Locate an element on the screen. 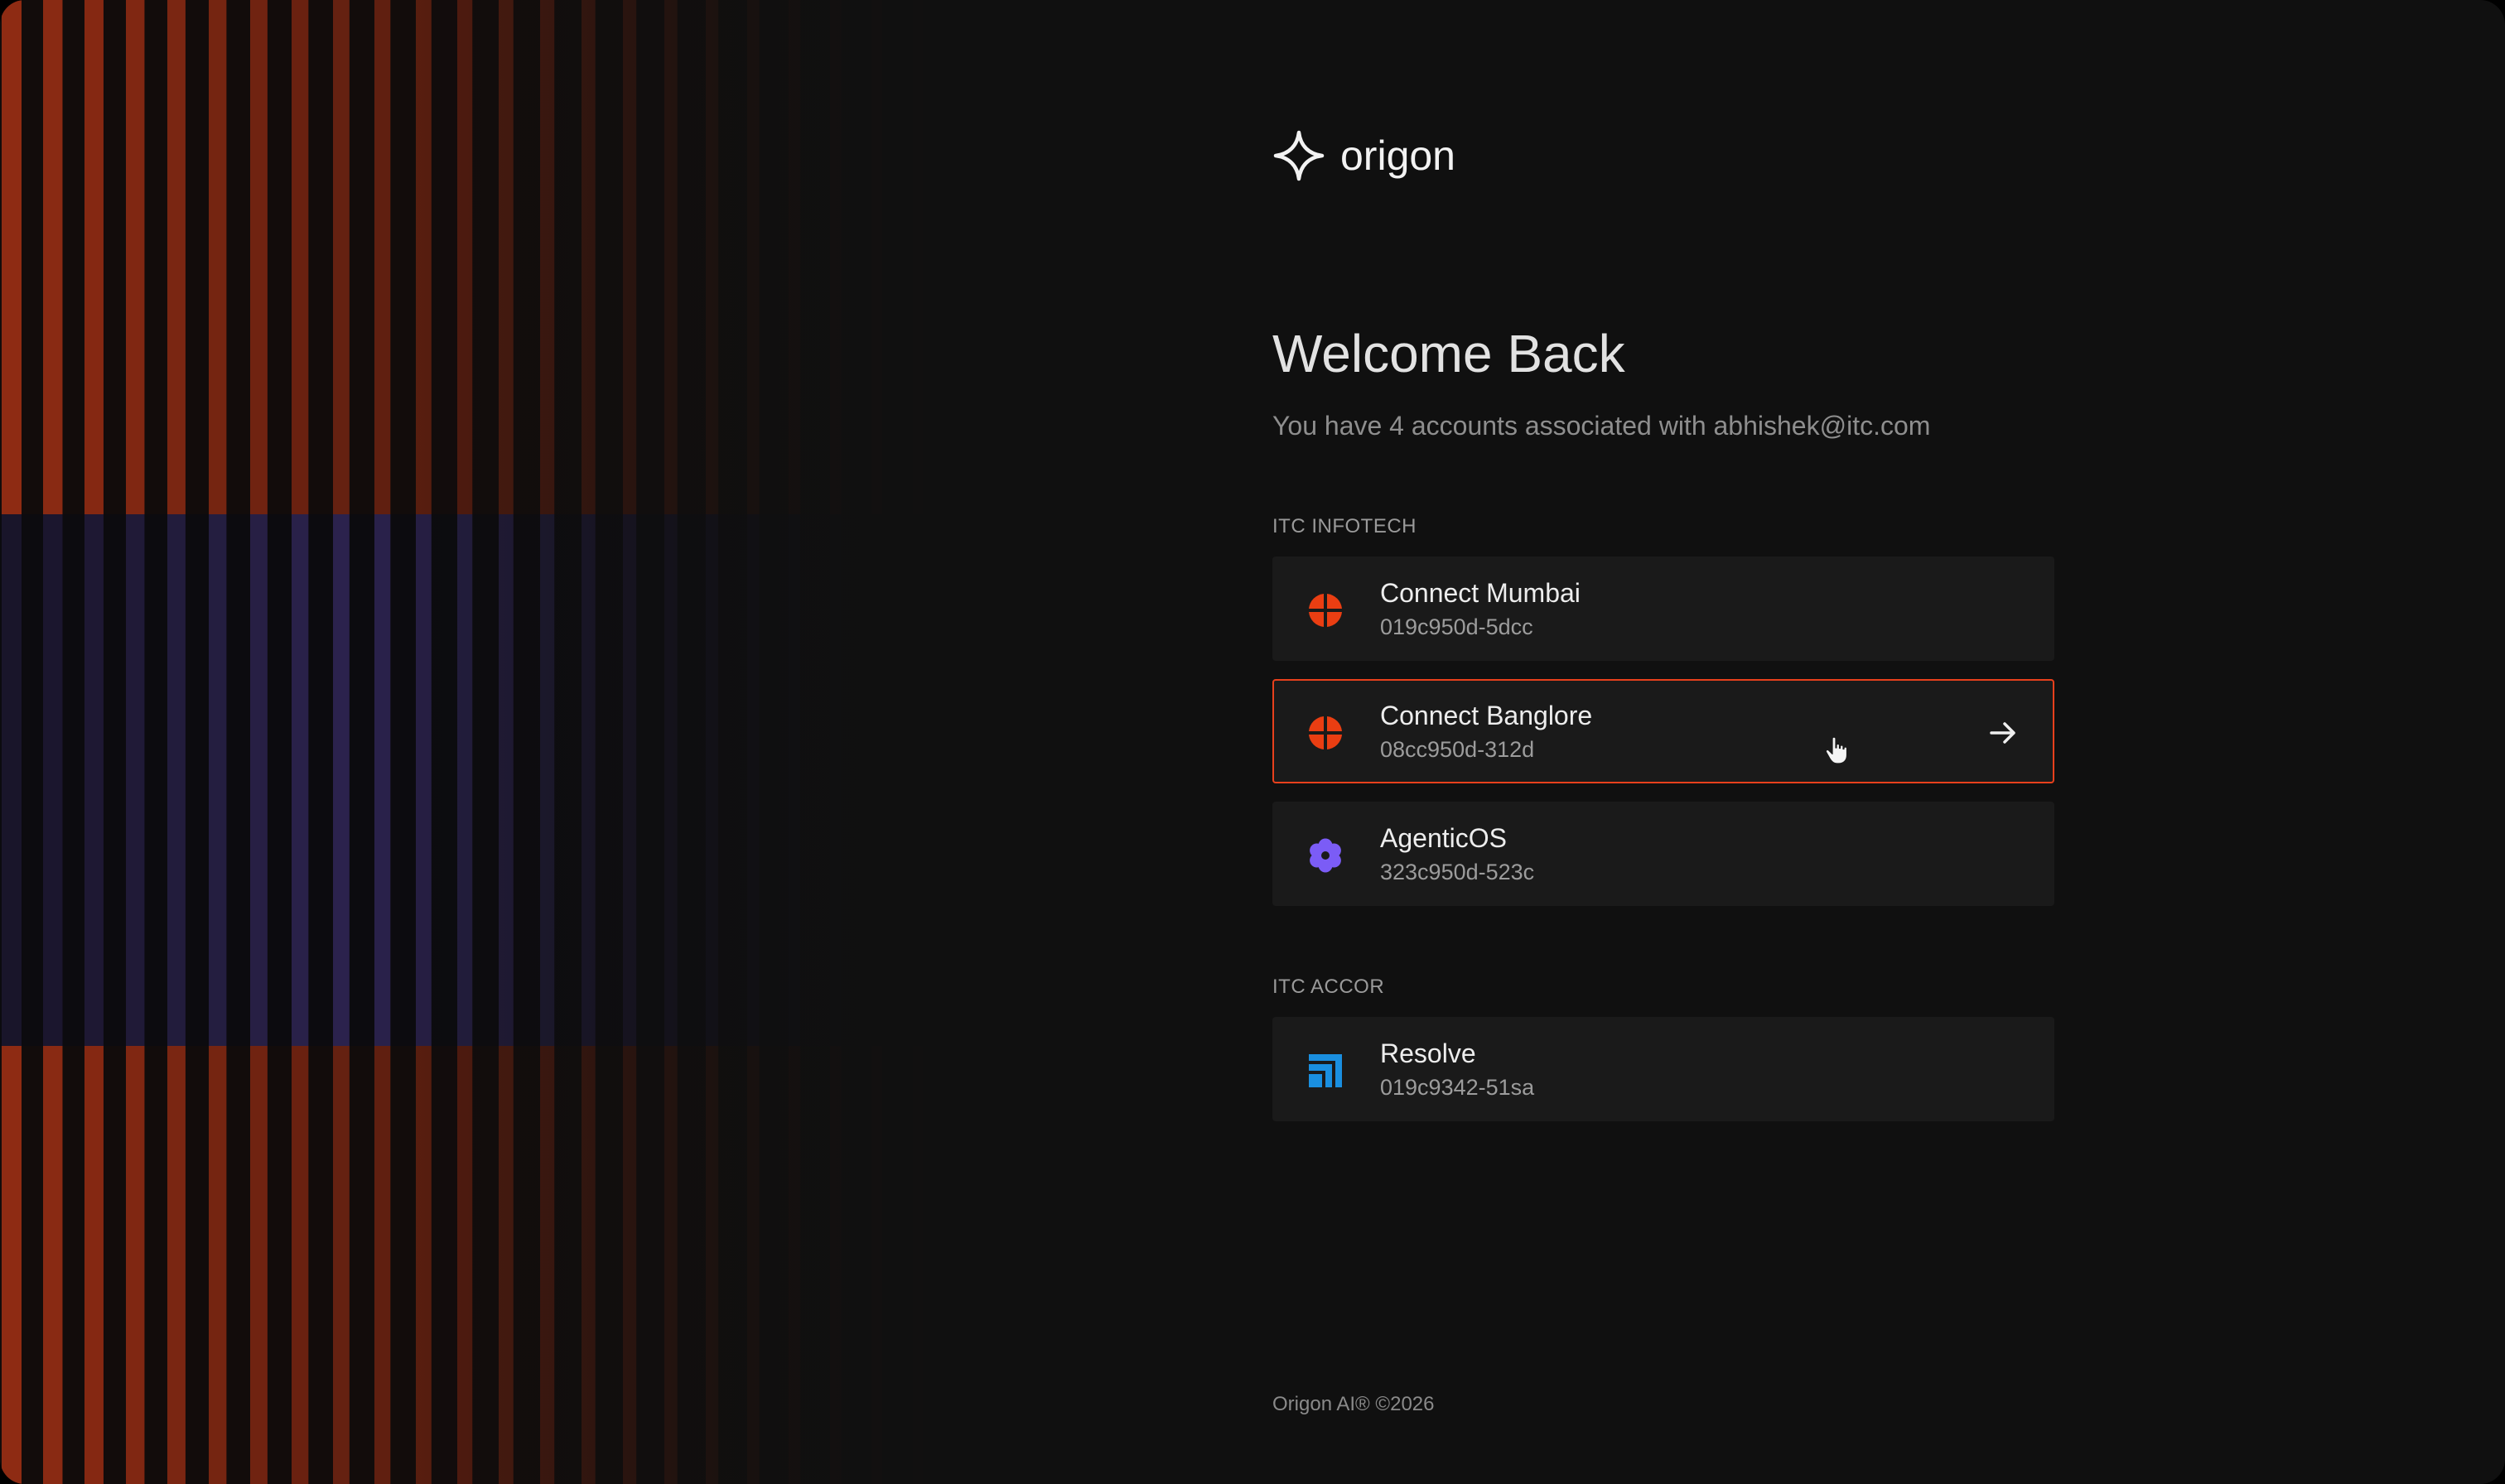 This screenshot has height=1484, width=2505. group-label-itc-accor: ITC ACCOR is located at coordinates (1328, 987).